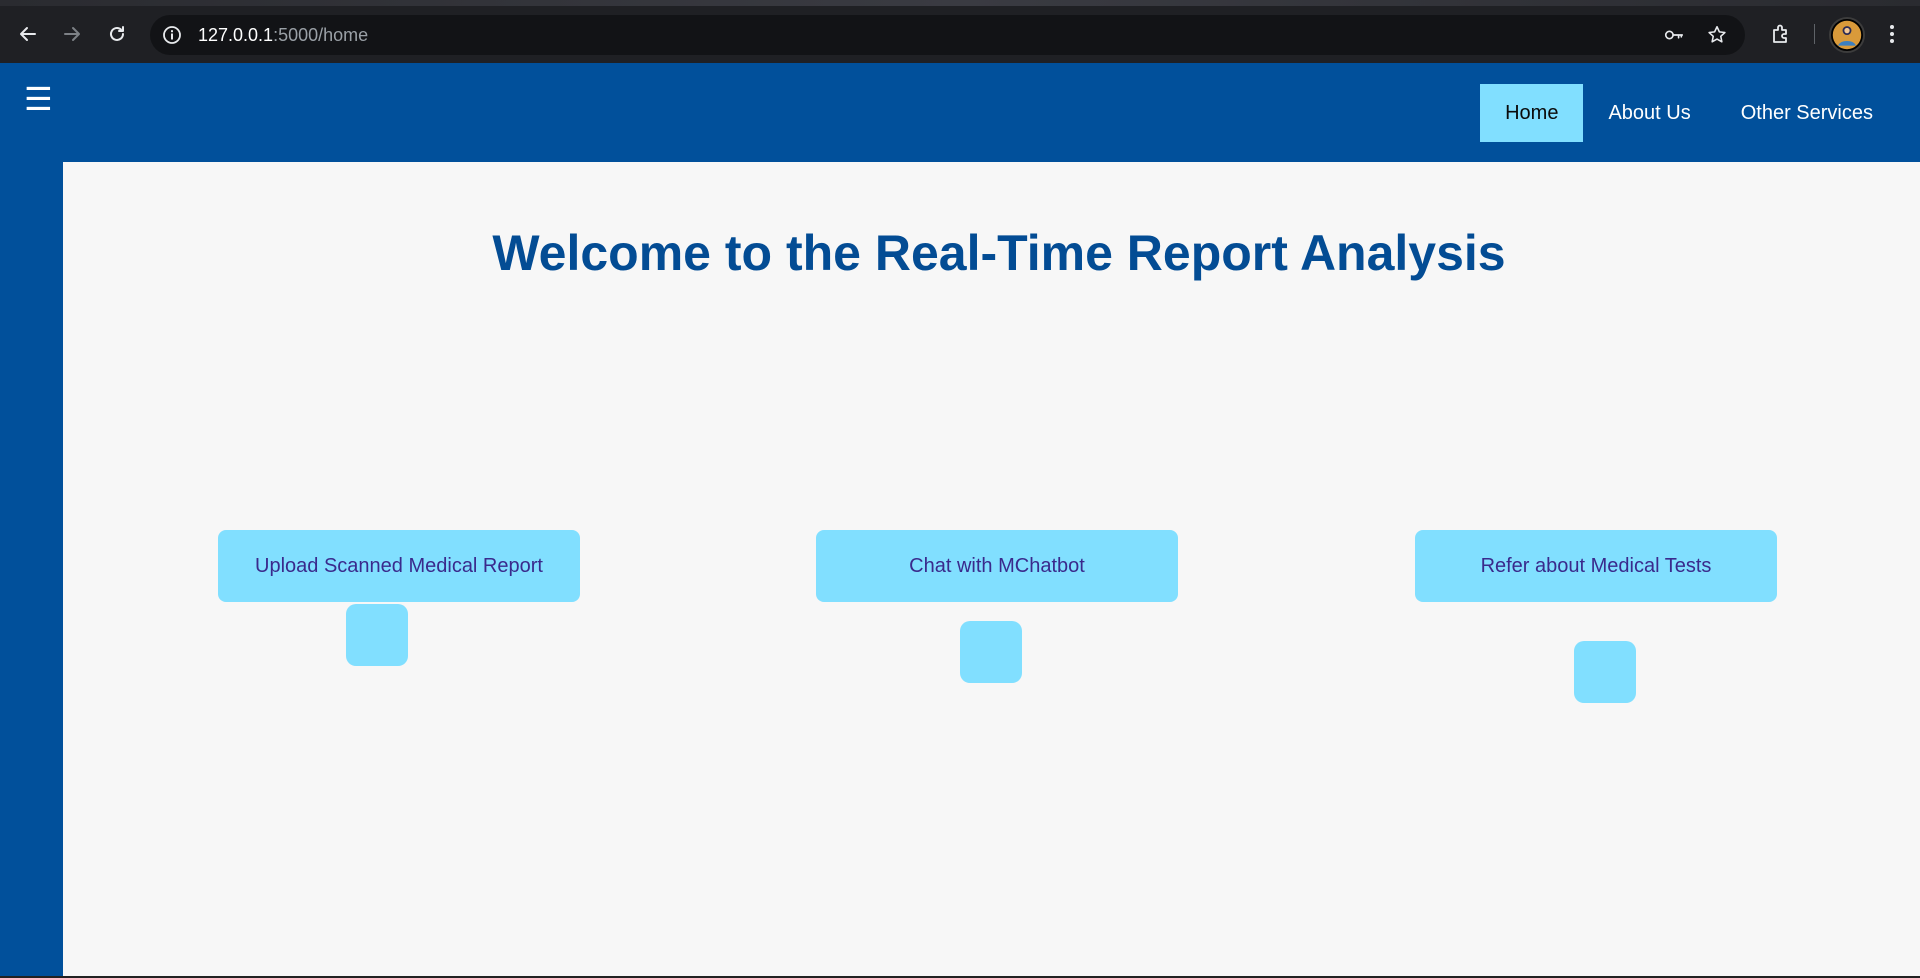 The image size is (1920, 978). What do you see at coordinates (1781, 34) in the screenshot?
I see `extensions-icon` at bounding box center [1781, 34].